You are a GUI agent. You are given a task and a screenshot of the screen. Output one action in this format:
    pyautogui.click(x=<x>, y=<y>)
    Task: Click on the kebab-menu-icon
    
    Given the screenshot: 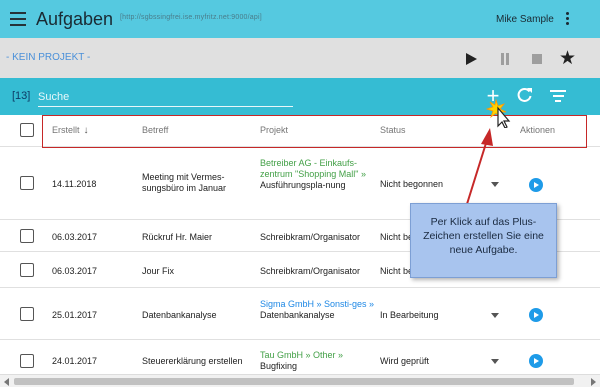 What is the action you would take?
    pyautogui.click(x=567, y=20)
    